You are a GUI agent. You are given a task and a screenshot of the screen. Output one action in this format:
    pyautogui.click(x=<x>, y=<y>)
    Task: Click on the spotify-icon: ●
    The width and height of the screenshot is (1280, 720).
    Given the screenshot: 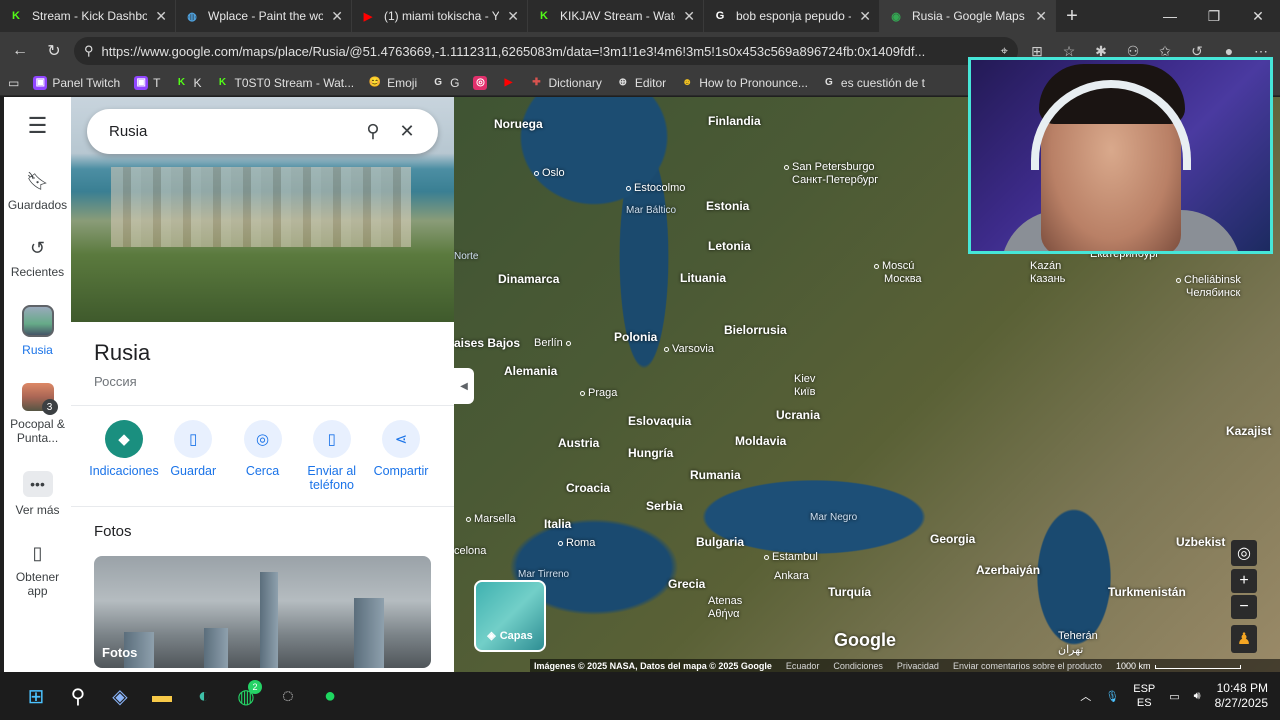 What is the action you would take?
    pyautogui.click(x=330, y=696)
    